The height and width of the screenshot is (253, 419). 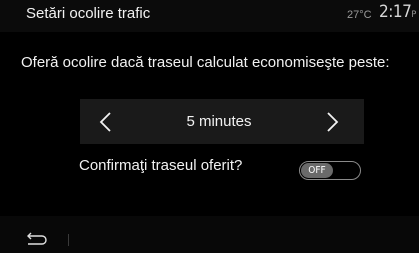 What do you see at coordinates (317, 170) in the screenshot?
I see `toggle-state-label: OFF` at bounding box center [317, 170].